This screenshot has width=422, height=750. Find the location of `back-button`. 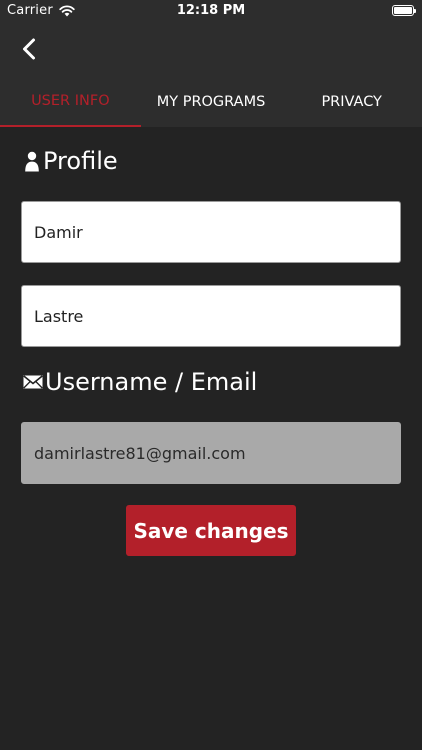

back-button is located at coordinates (30, 49).